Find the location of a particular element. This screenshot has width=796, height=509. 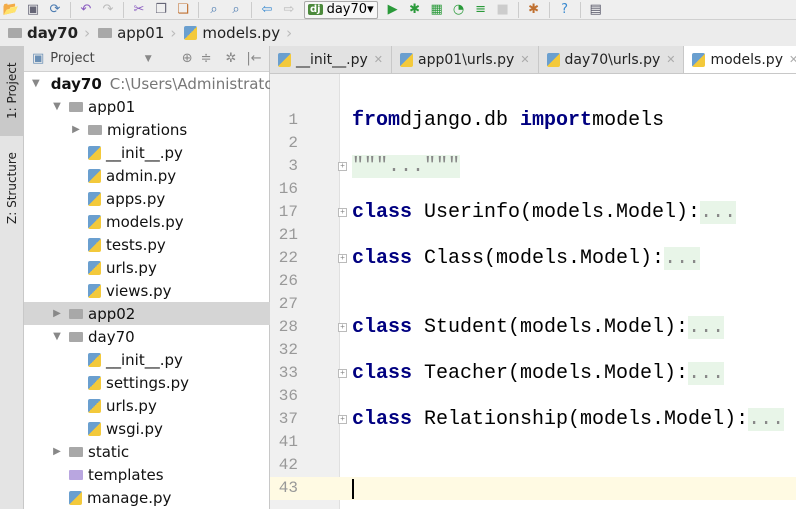

tree-item: tests.py is located at coordinates (147, 244).